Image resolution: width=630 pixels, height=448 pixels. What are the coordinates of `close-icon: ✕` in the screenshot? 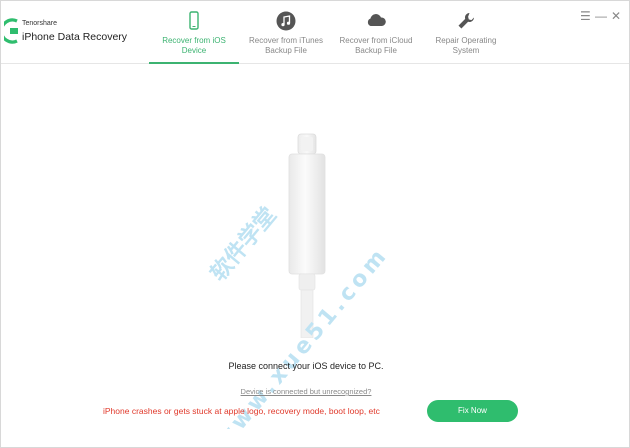 It's located at (616, 16).